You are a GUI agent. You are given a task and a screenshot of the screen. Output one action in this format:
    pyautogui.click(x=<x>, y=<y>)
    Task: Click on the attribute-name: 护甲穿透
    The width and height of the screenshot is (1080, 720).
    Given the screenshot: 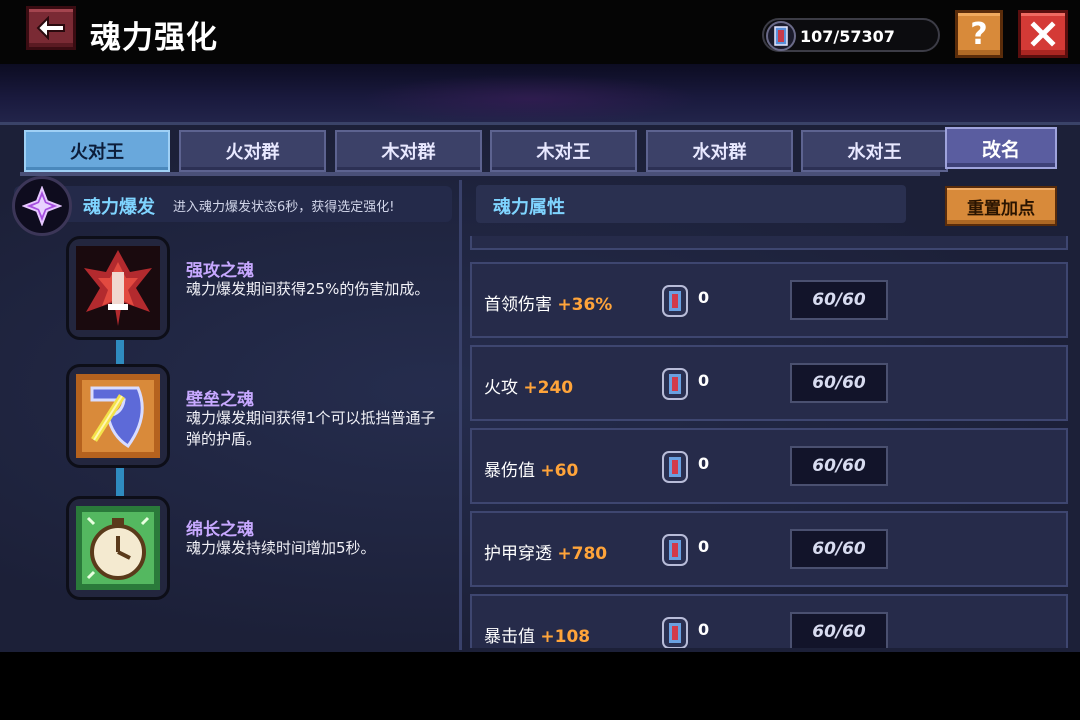 What is the action you would take?
    pyautogui.click(x=518, y=554)
    